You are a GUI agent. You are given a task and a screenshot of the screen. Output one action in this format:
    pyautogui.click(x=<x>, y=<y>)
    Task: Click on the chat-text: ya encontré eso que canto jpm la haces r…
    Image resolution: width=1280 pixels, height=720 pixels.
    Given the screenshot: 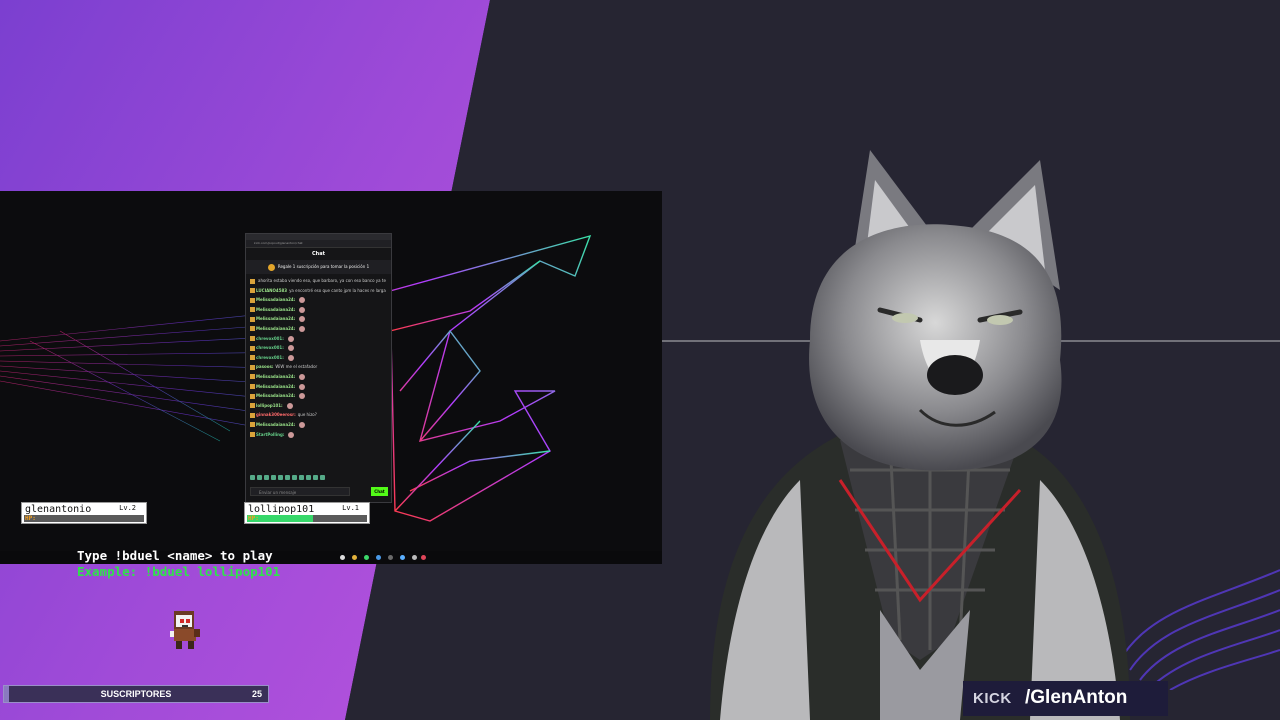 What is the action you would take?
    pyautogui.click(x=337, y=290)
    